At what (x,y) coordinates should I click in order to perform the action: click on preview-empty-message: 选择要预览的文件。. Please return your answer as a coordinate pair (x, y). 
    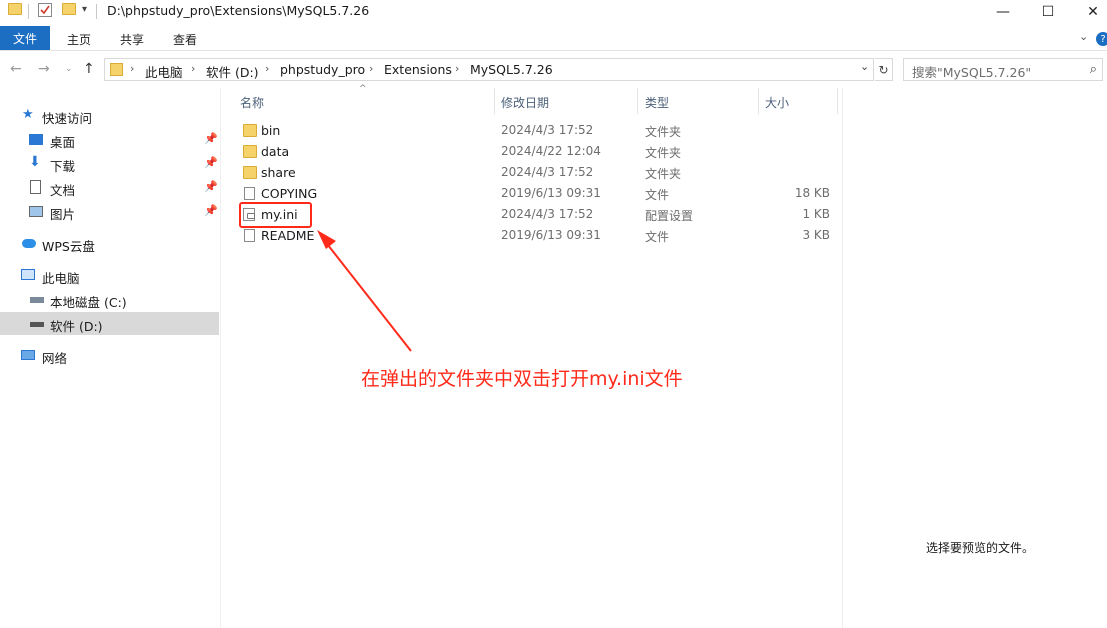
    Looking at the image, I should click on (980, 548).